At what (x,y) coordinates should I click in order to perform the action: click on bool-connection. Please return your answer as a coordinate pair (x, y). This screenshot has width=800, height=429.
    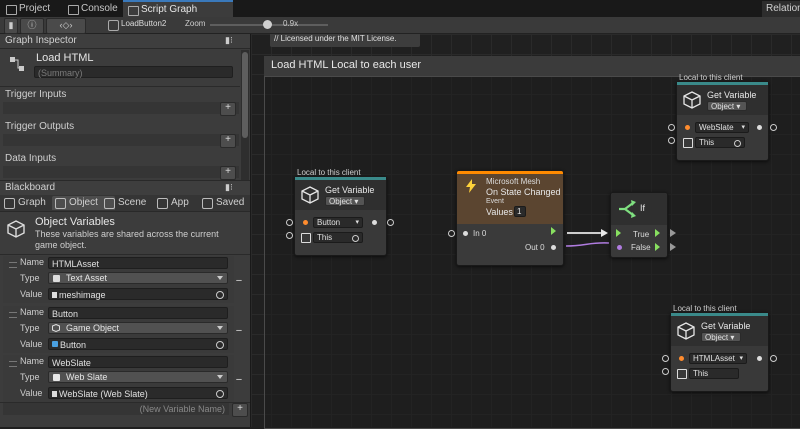
    Looking at the image, I should click on (587, 244).